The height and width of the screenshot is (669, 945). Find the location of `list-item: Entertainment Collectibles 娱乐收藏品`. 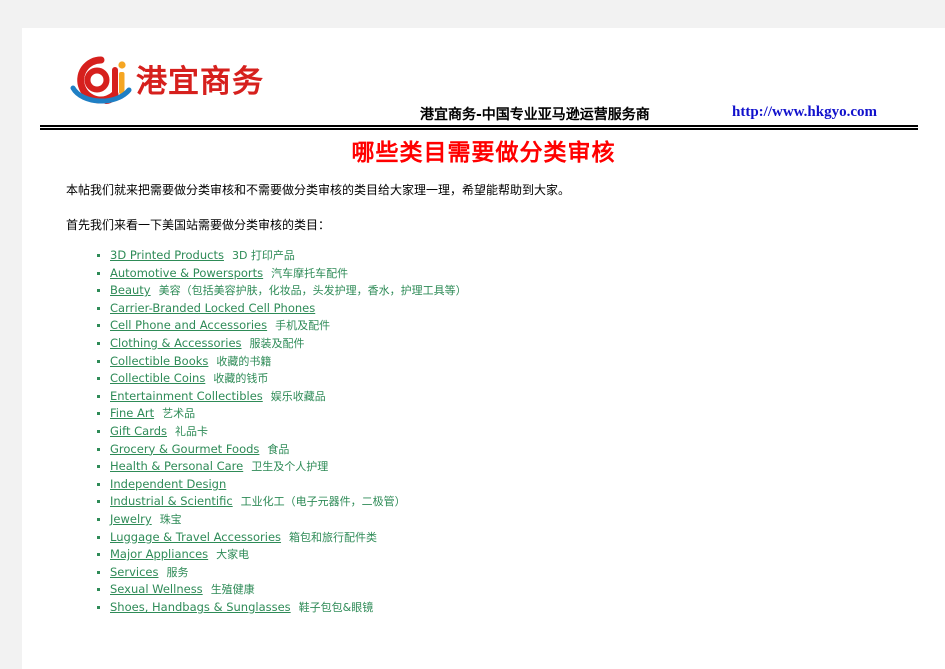

list-item: Entertainment Collectibles 娱乐收藏品 is located at coordinates (491, 397).